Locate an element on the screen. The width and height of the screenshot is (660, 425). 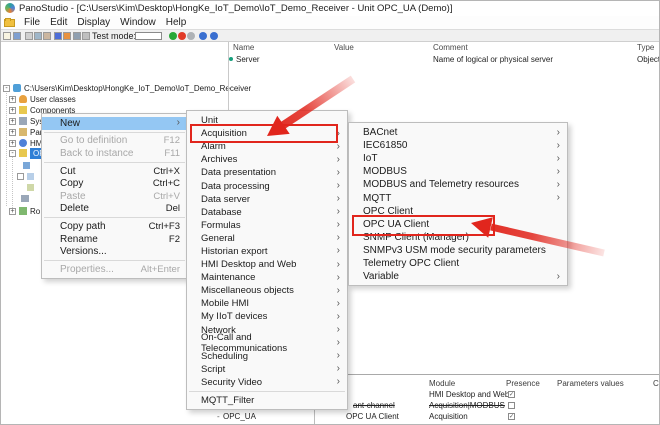
submenu-item-modbus-and-telemetry-resources: MODBUS and Telemetry resources › is located at coordinates (458, 184).